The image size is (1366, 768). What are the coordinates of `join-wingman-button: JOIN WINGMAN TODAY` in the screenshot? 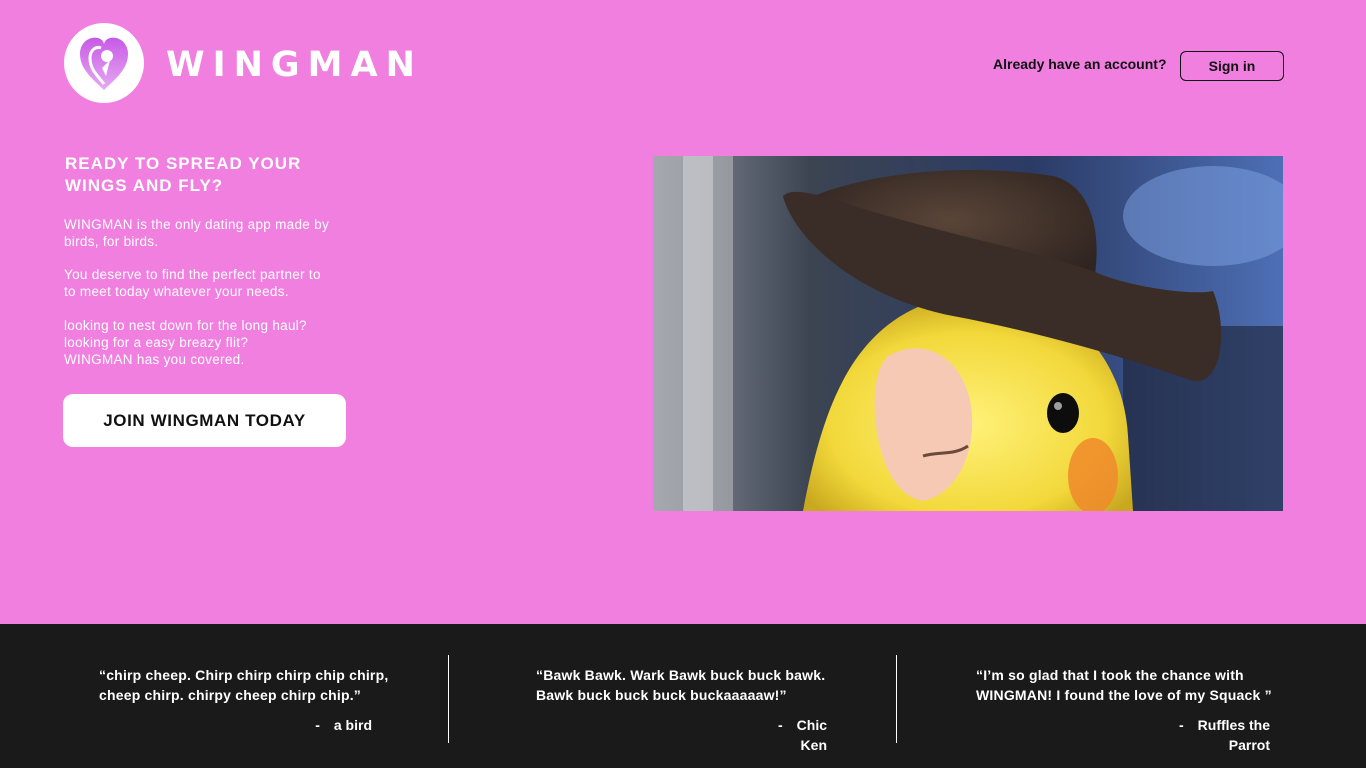 It's located at (204, 420).